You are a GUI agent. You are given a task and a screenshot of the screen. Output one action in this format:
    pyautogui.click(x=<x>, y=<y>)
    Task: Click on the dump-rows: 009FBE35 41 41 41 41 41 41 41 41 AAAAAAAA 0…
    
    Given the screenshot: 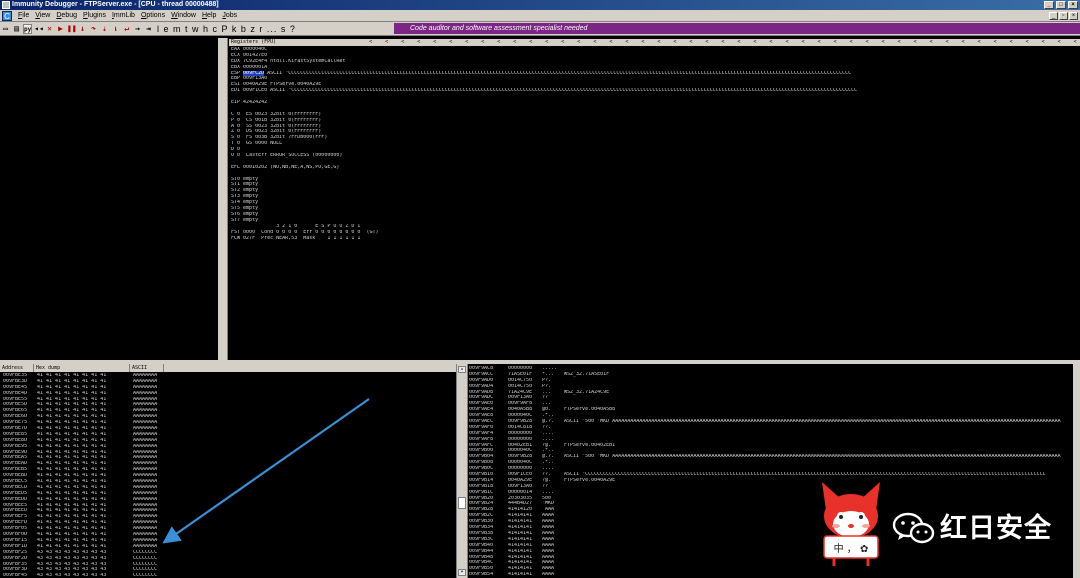 What is the action you would take?
    pyautogui.click(x=80, y=475)
    